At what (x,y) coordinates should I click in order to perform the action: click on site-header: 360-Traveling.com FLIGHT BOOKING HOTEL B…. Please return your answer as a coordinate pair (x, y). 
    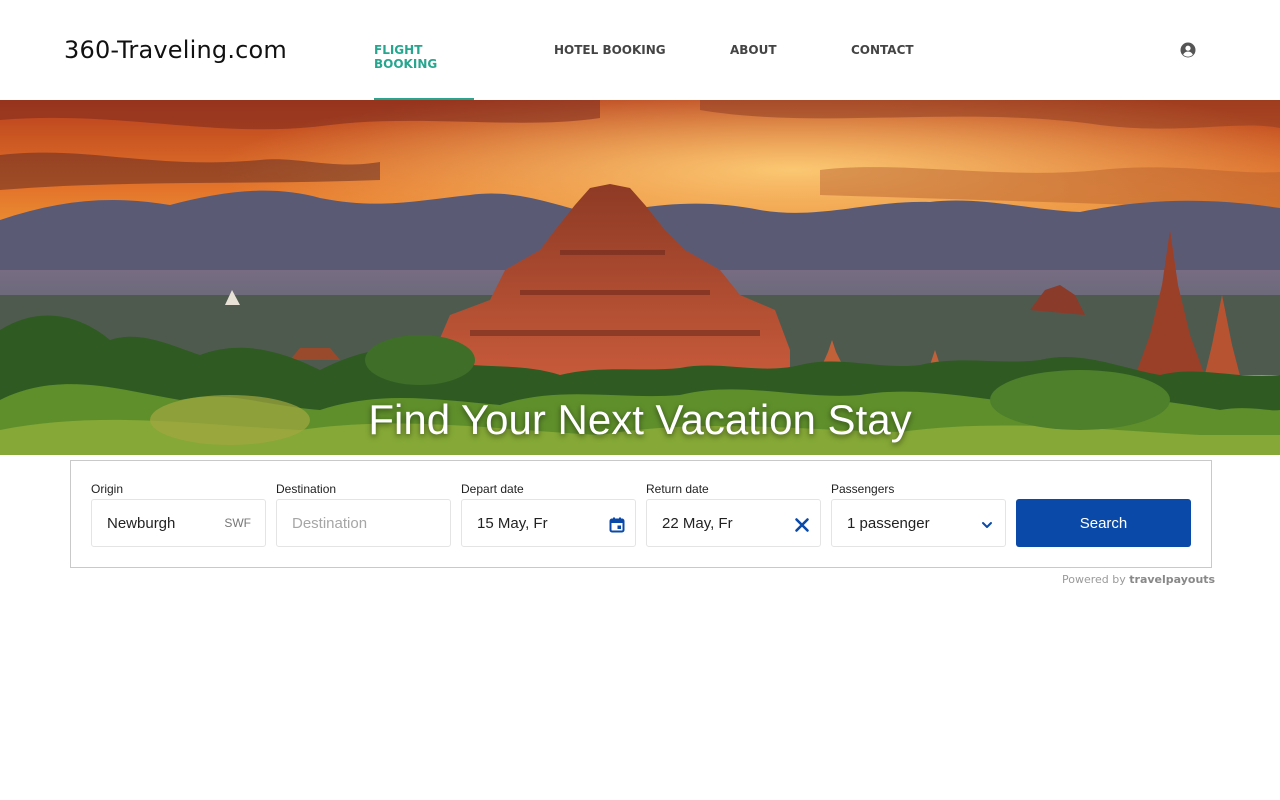
    Looking at the image, I should click on (640, 50).